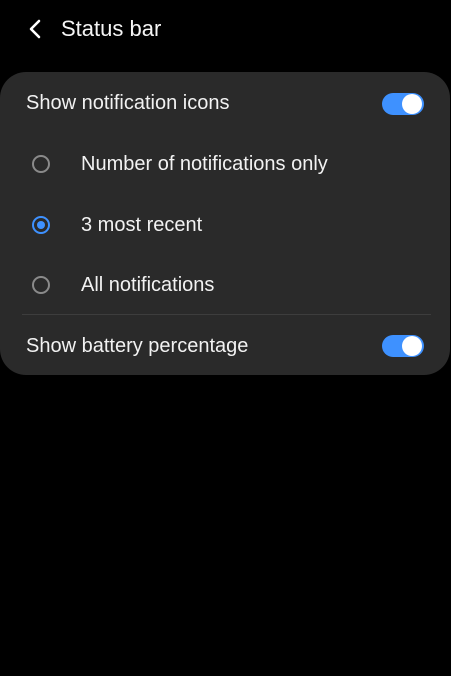 This screenshot has height=676, width=451. What do you see at coordinates (226, 314) in the screenshot?
I see `divider` at bounding box center [226, 314].